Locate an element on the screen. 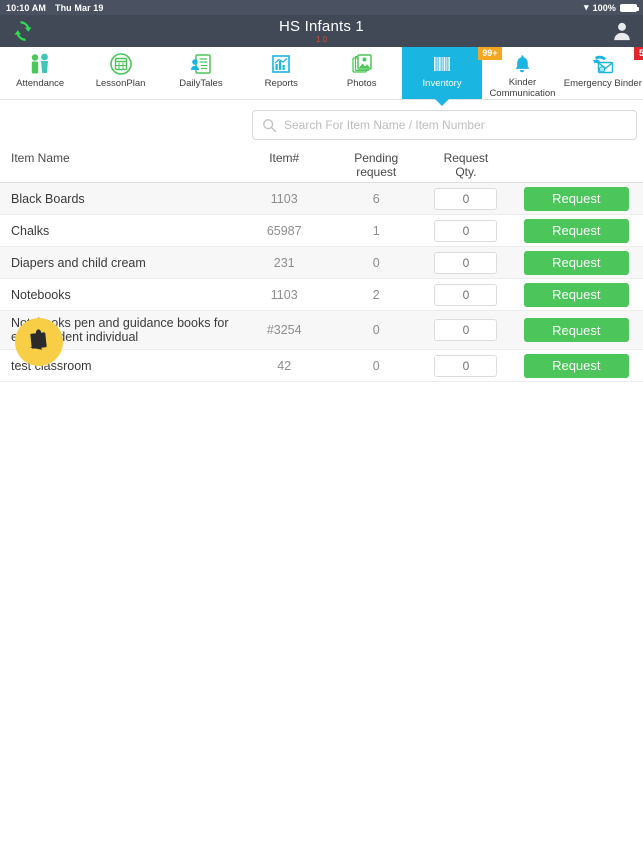  nav-label: Emergency Binder is located at coordinates (602, 83).